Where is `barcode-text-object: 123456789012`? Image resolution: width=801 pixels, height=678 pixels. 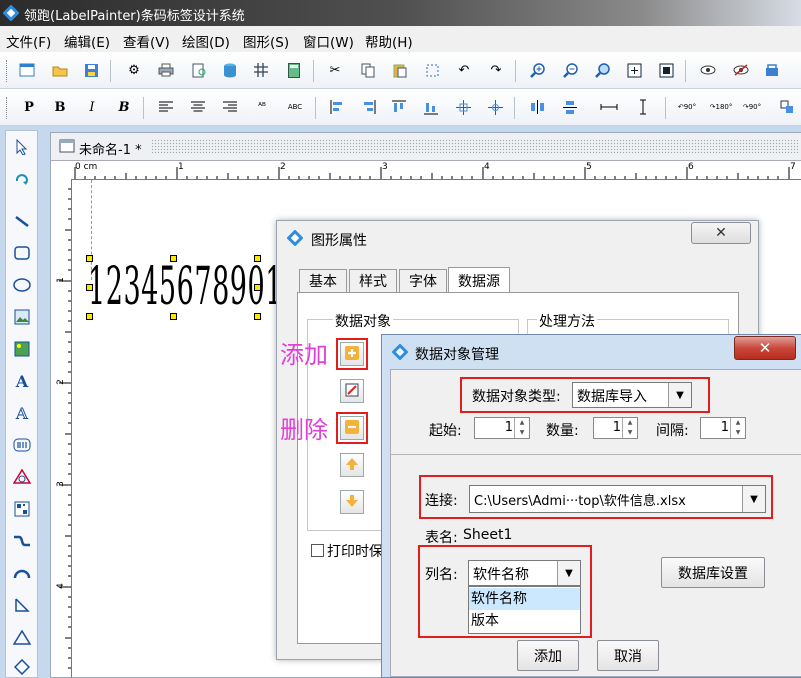
barcode-text-object: 123456789012 is located at coordinates (194, 287).